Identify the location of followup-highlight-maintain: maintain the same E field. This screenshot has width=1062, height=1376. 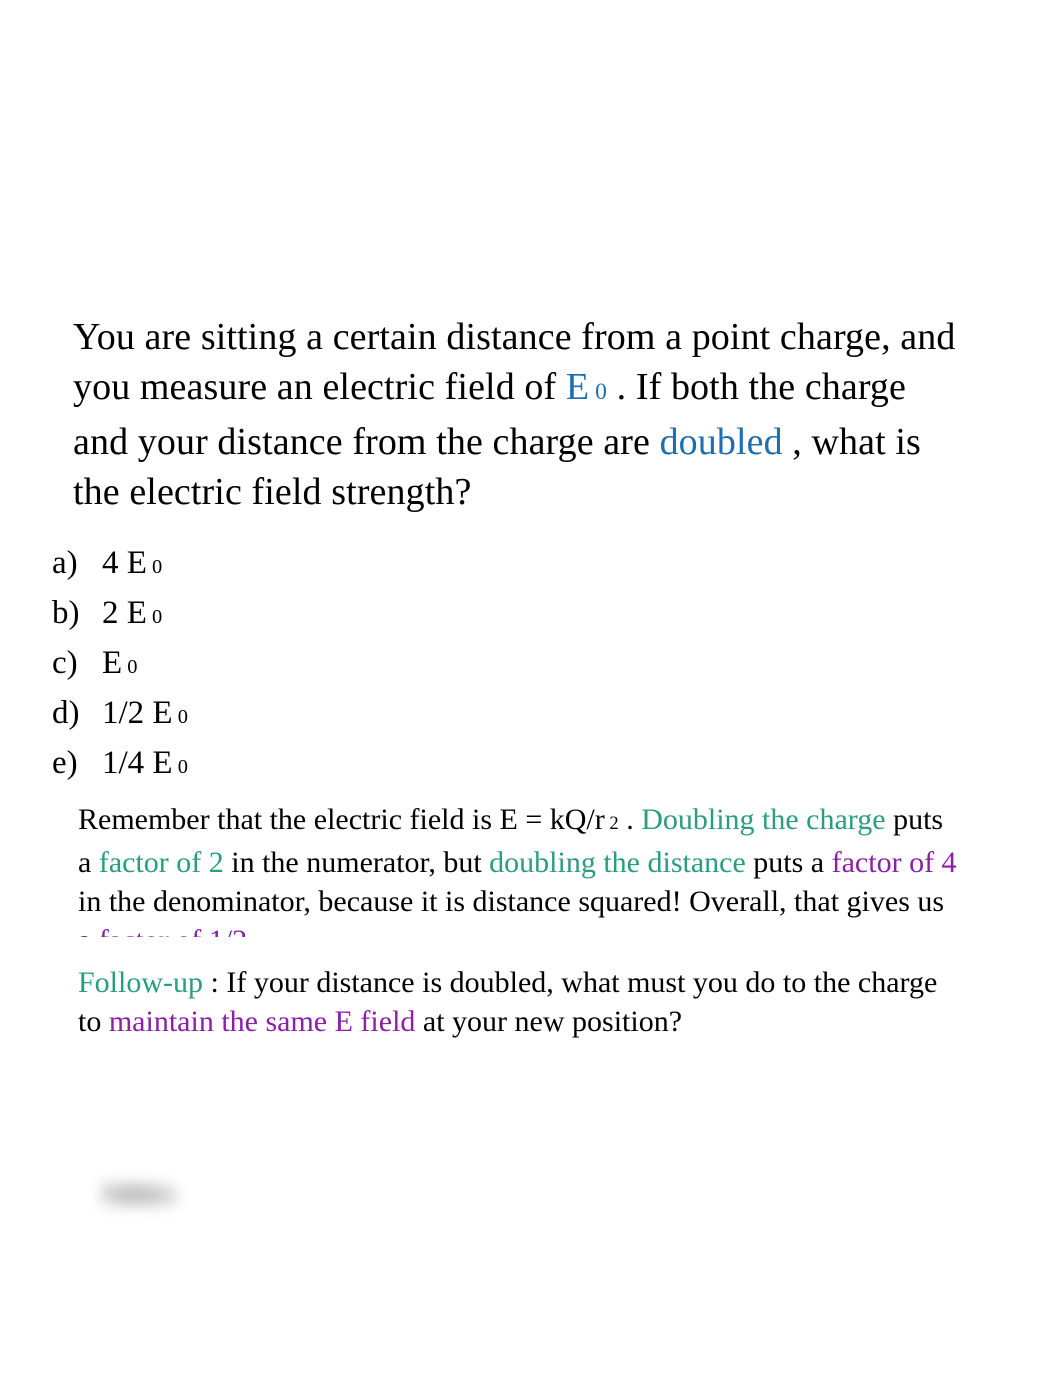
(262, 1021).